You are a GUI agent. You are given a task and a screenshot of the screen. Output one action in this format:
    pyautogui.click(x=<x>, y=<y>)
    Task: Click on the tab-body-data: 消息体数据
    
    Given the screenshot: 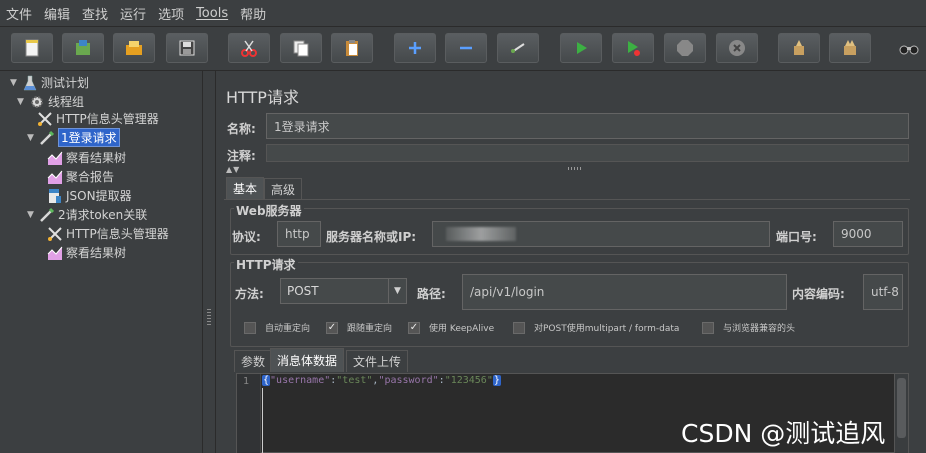 What is the action you would take?
    pyautogui.click(x=307, y=360)
    